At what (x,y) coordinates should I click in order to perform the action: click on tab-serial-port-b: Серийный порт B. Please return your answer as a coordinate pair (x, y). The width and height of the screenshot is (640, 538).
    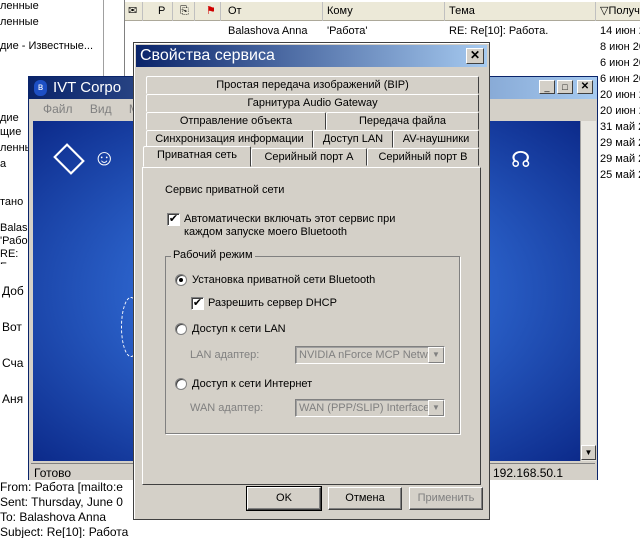
    Looking at the image, I should click on (423, 157).